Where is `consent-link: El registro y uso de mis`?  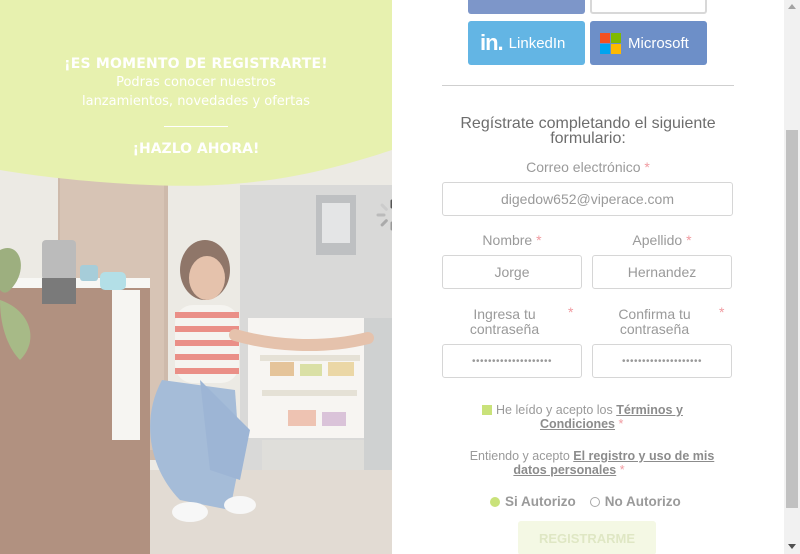
consent-link: El registro y uso de mis is located at coordinates (643, 456).